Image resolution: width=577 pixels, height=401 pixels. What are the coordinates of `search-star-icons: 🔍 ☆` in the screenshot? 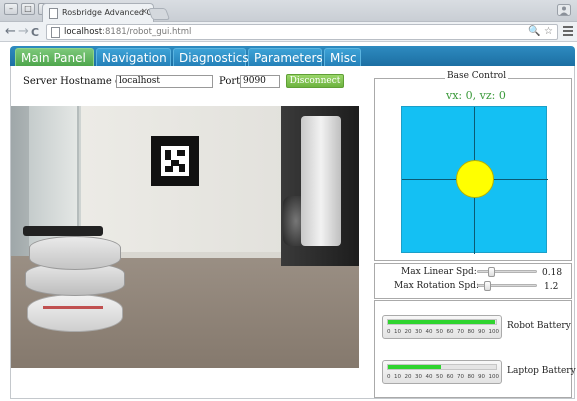 It's located at (540, 31).